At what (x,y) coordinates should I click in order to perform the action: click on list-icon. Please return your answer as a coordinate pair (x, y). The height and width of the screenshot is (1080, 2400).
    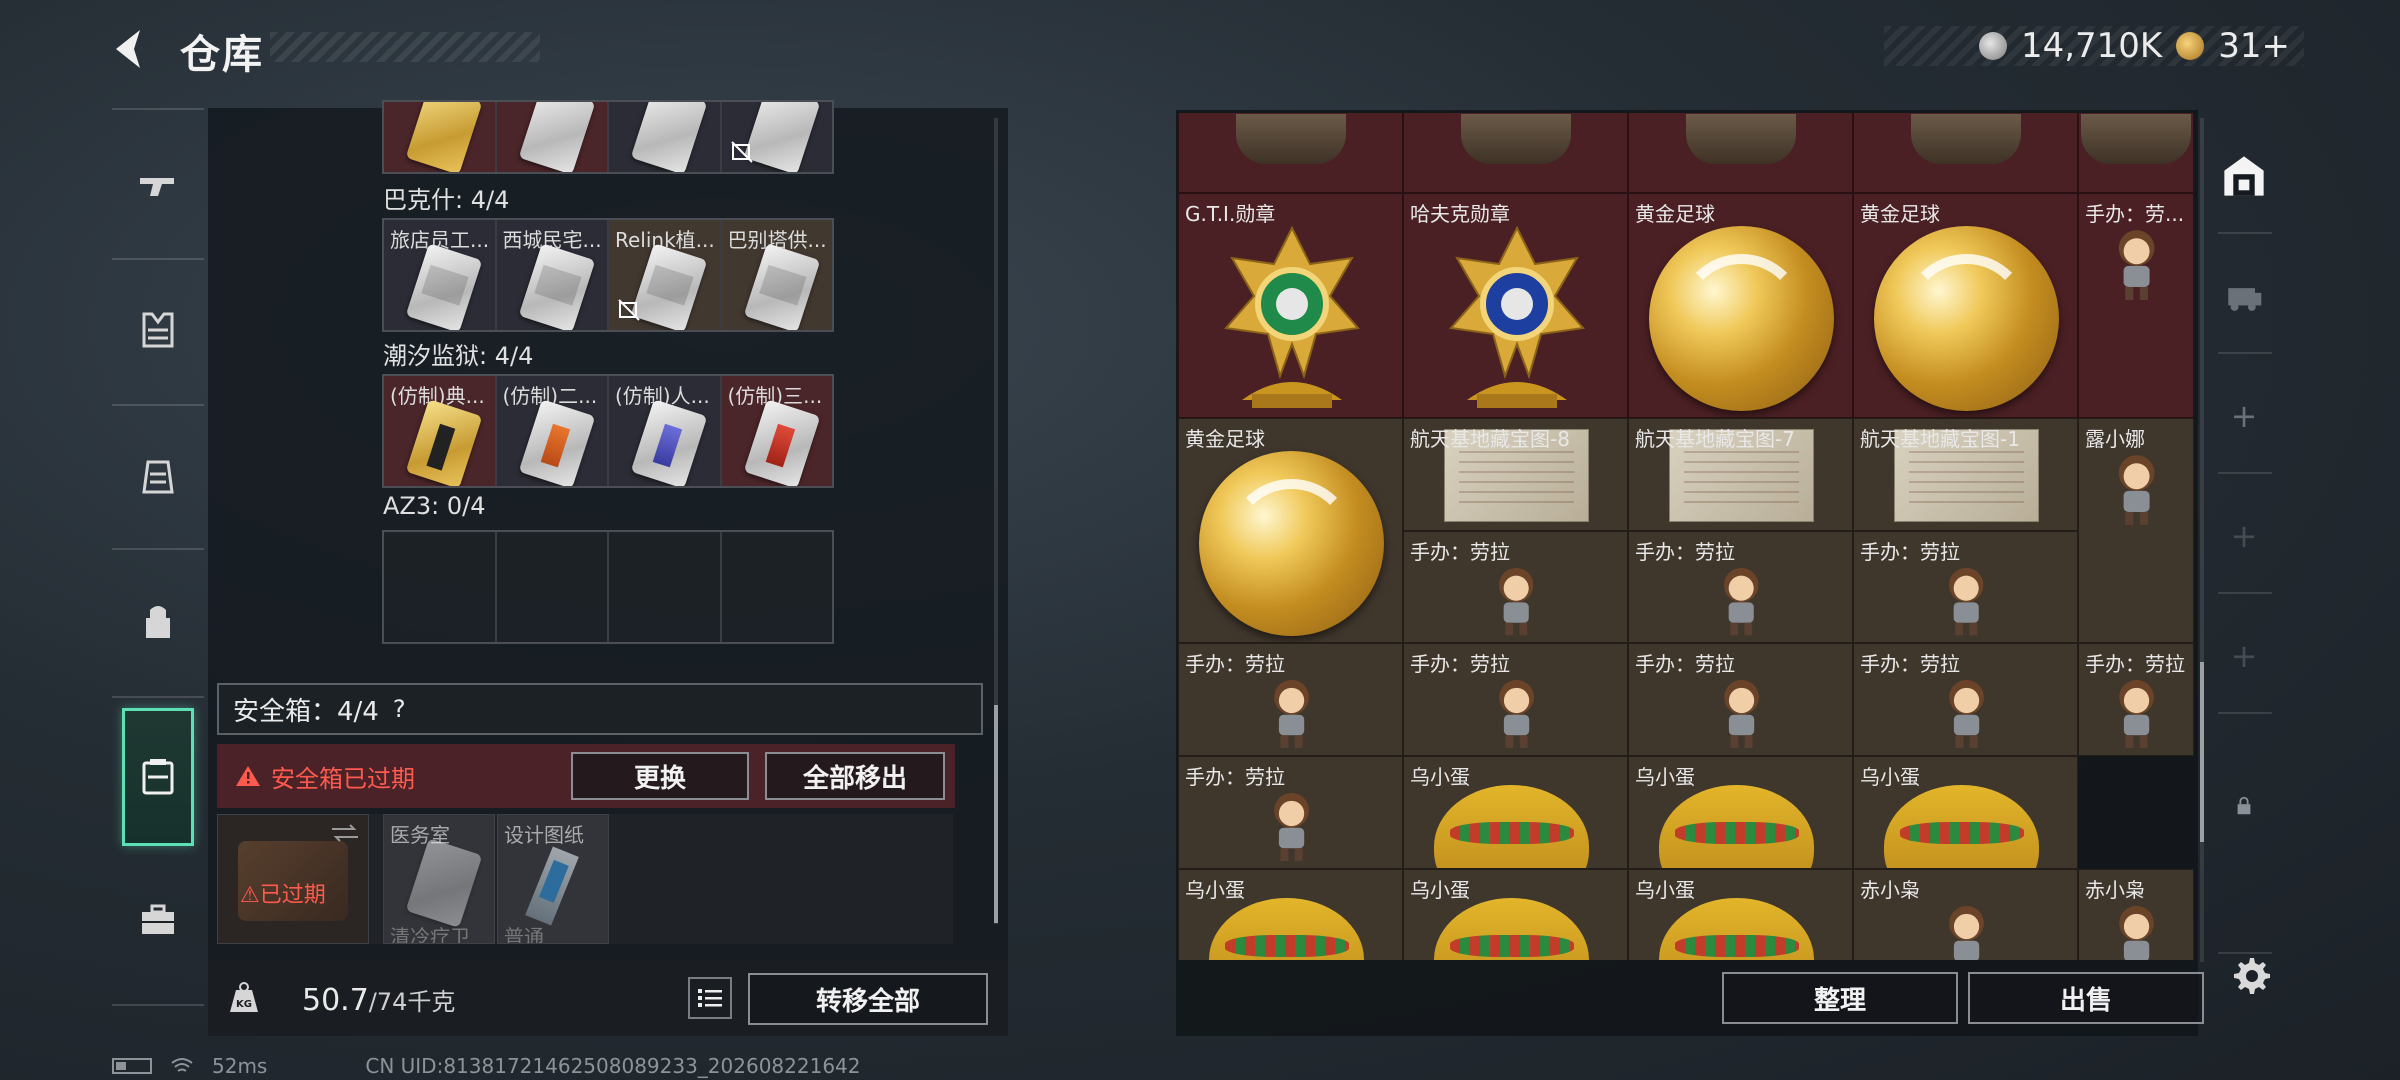
    Looking at the image, I should click on (710, 998).